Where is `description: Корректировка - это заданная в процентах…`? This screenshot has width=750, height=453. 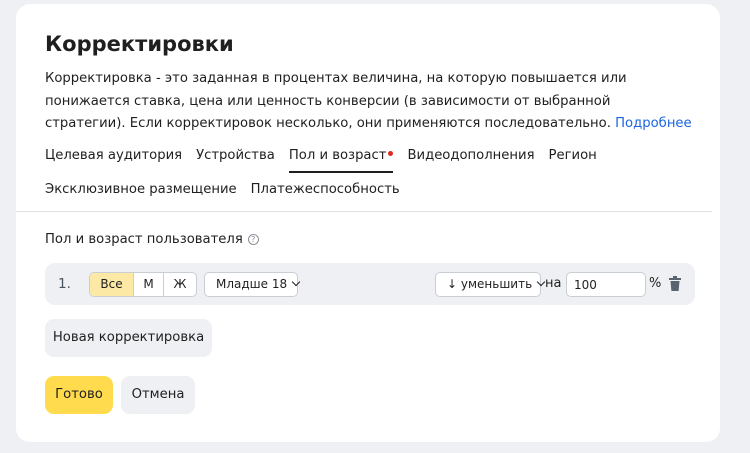 description: Корректировка - это заданная в процентах… is located at coordinates (370, 102).